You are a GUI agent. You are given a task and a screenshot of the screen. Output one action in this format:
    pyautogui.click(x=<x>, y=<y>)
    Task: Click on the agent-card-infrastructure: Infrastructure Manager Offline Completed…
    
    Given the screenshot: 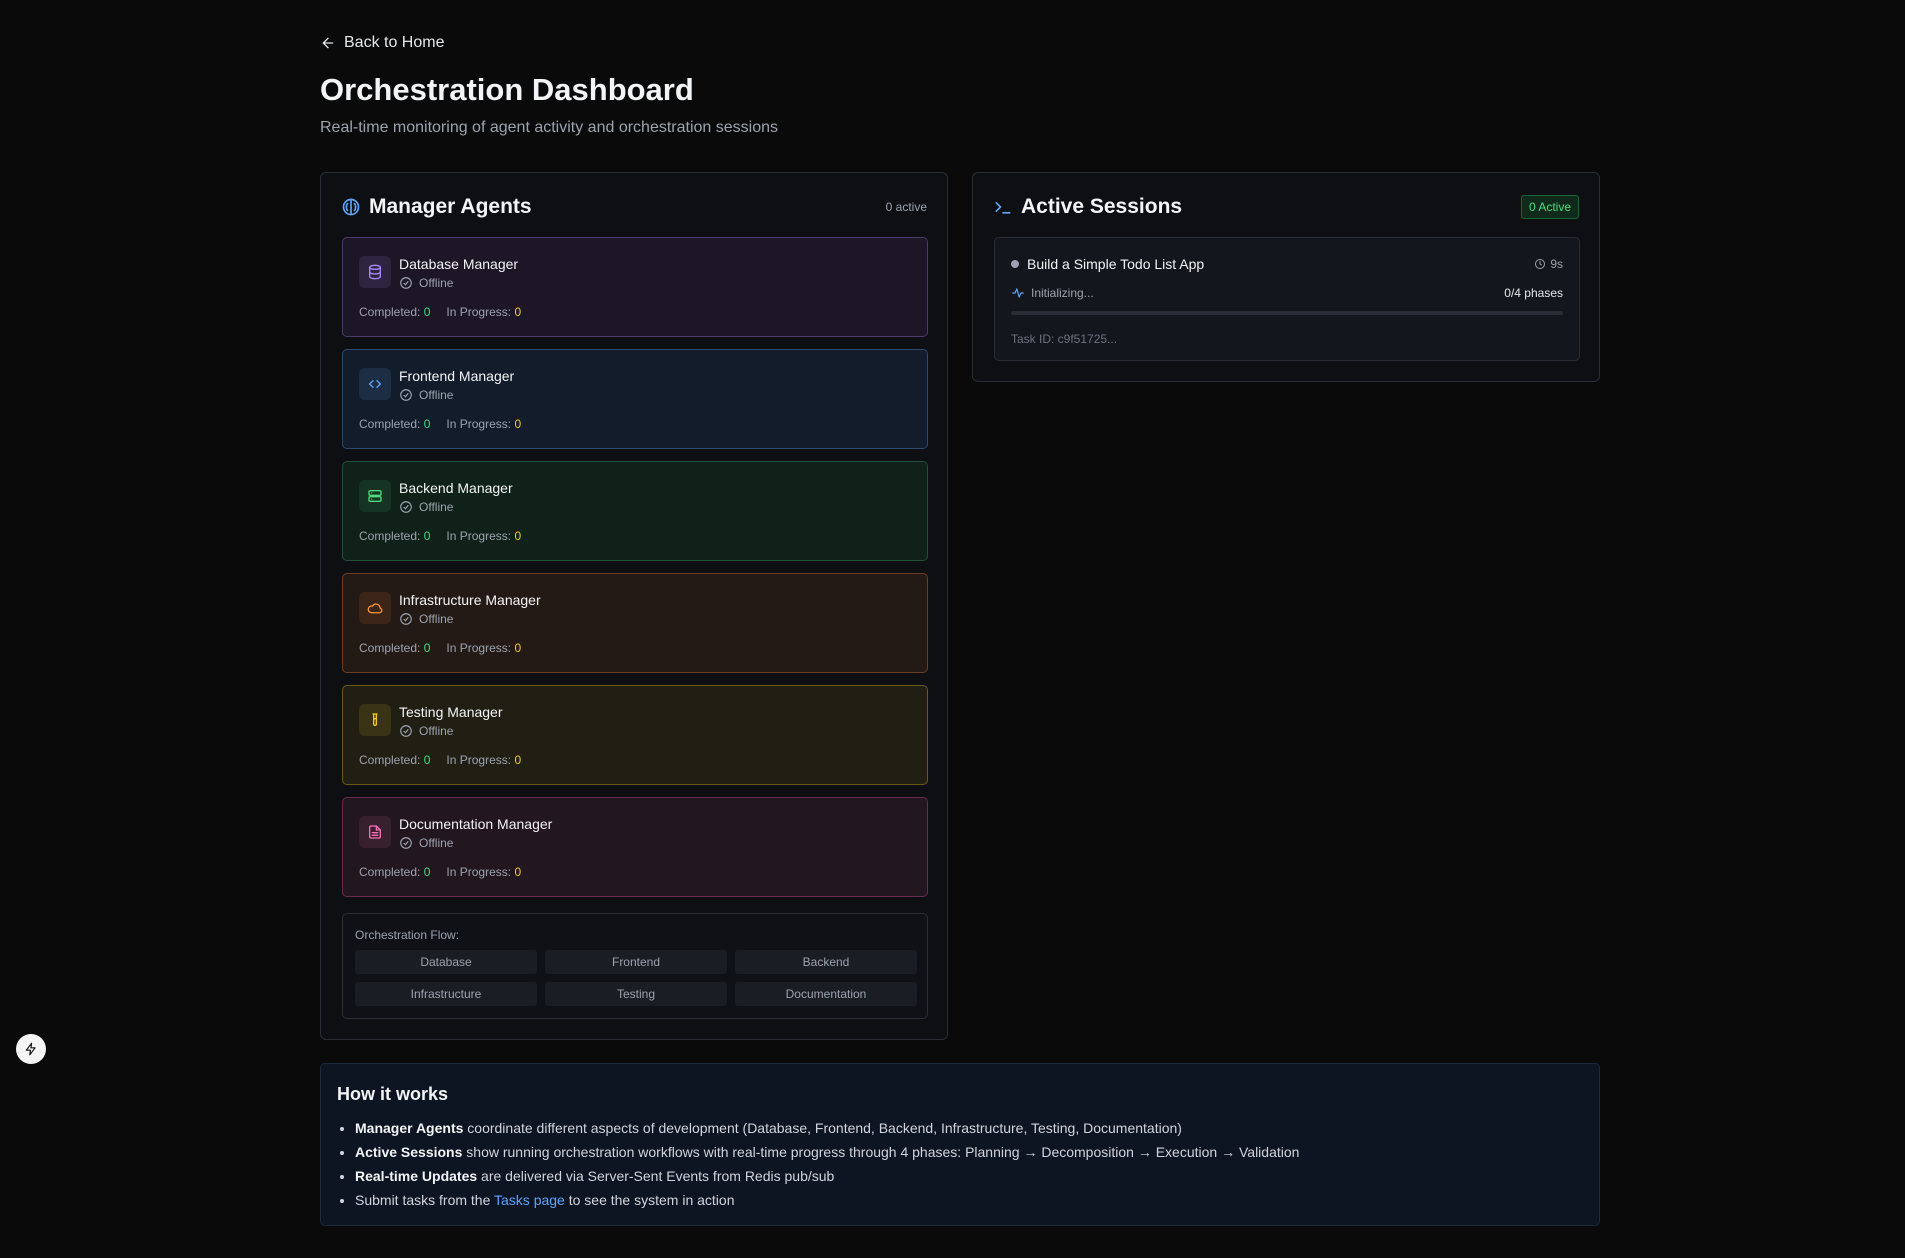 What is the action you would take?
    pyautogui.click(x=635, y=623)
    